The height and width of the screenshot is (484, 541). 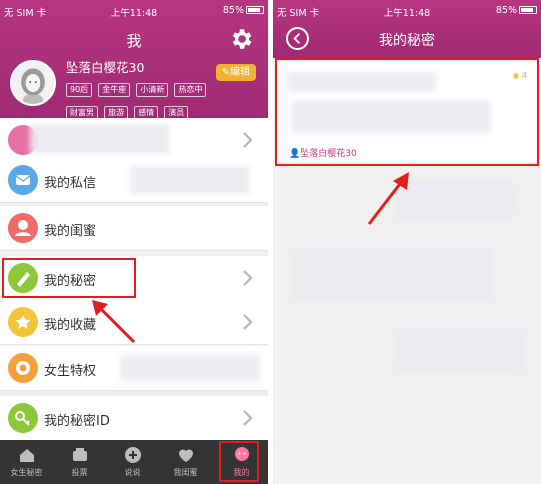 I want to click on tab-home: 女生秘密, so click(x=26, y=462).